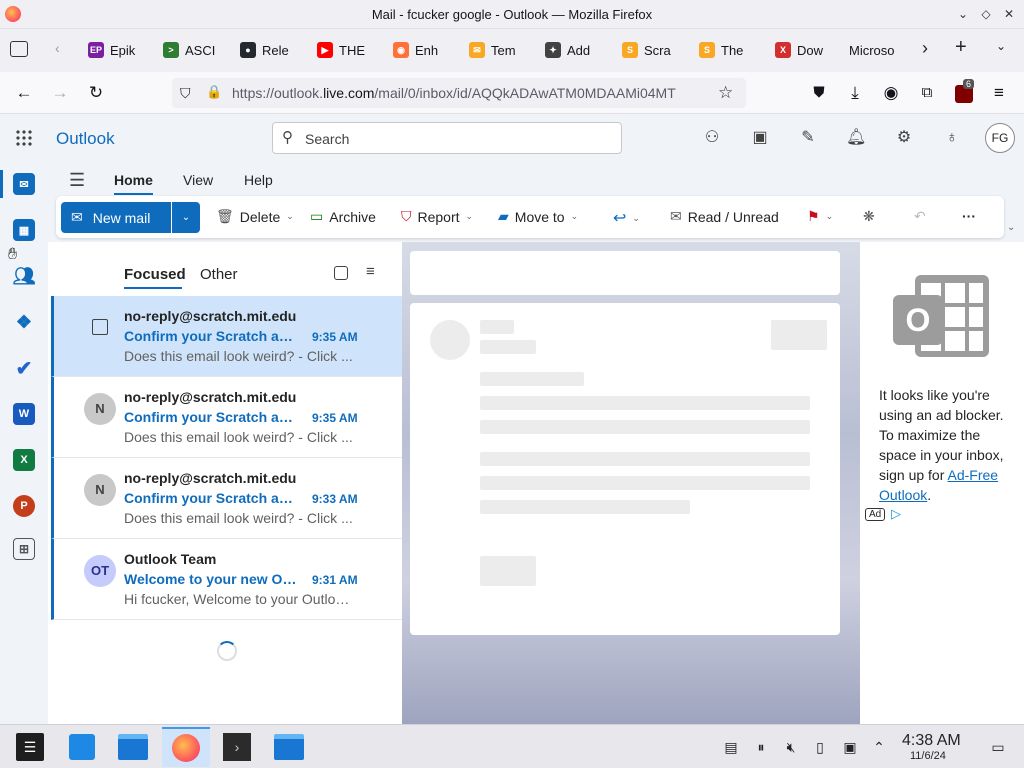 This screenshot has height=768, width=1024. I want to click on volume-muted-icon: 🔇︎, so click(791, 747).